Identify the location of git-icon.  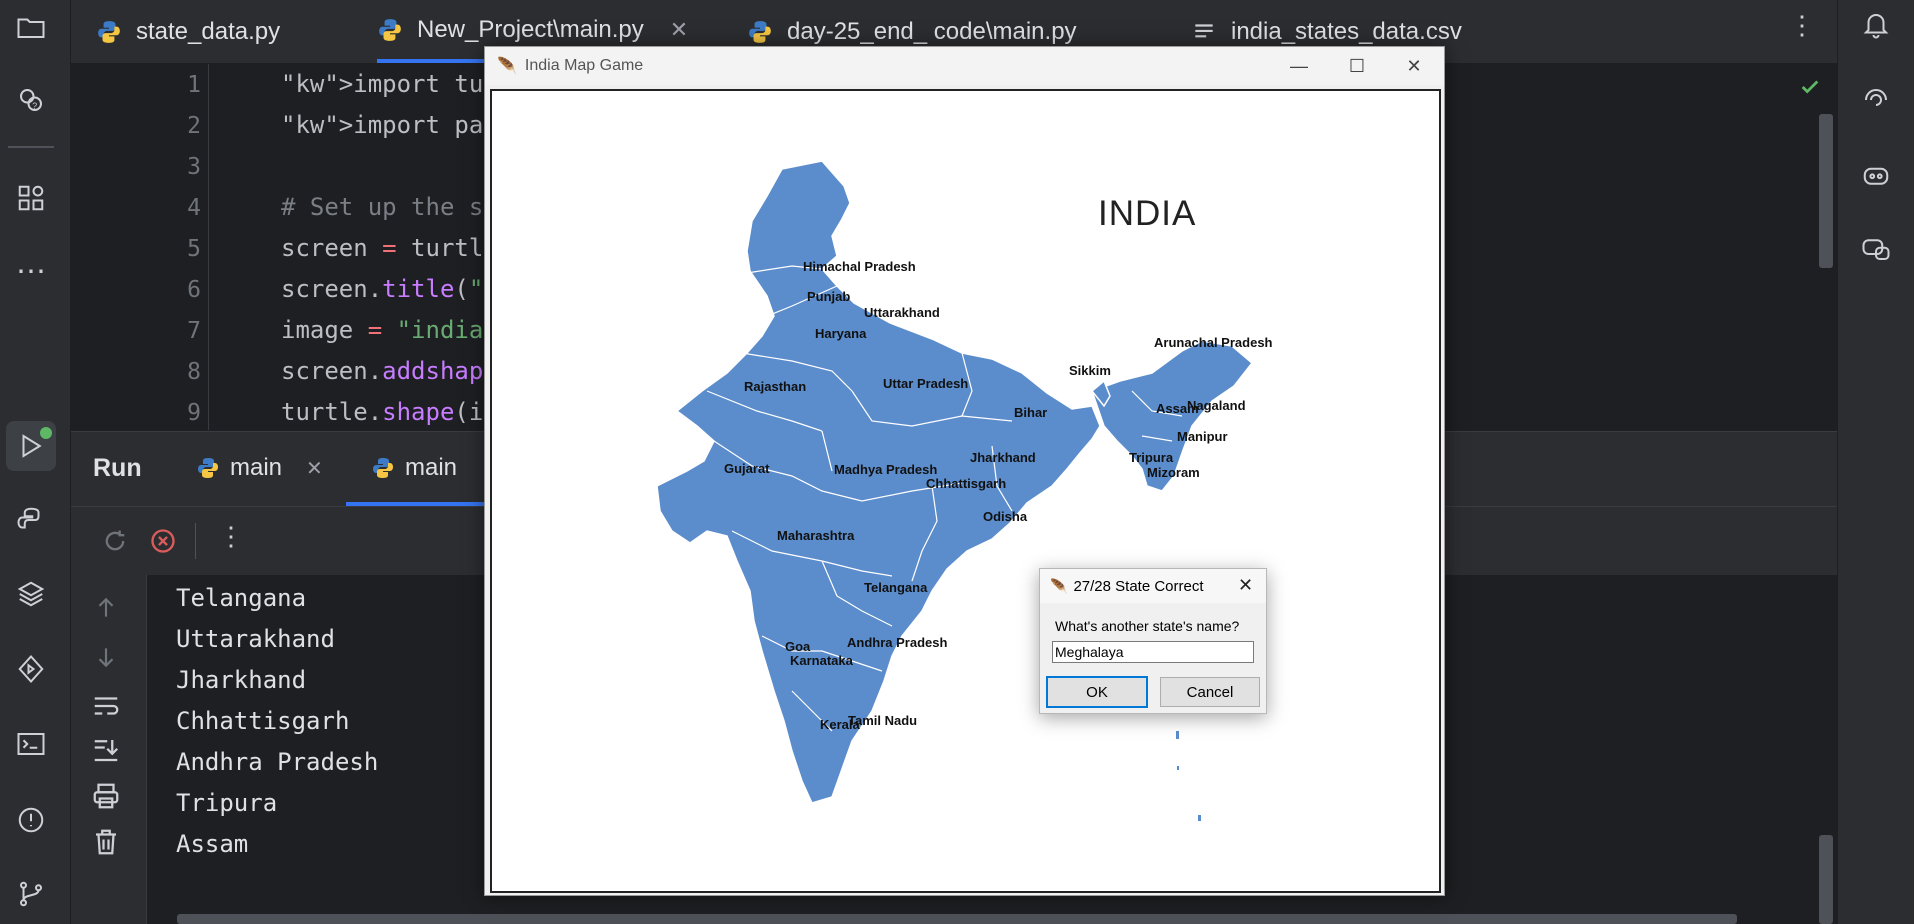
(31, 894).